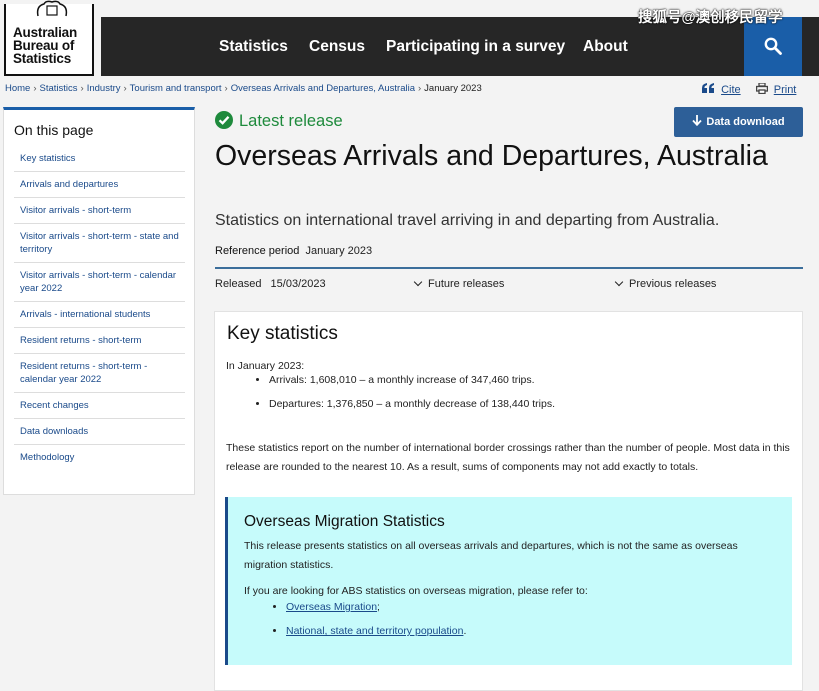  Describe the element at coordinates (265, 366) in the screenshot. I see `key-statistics-intro: In January 2023:` at that location.